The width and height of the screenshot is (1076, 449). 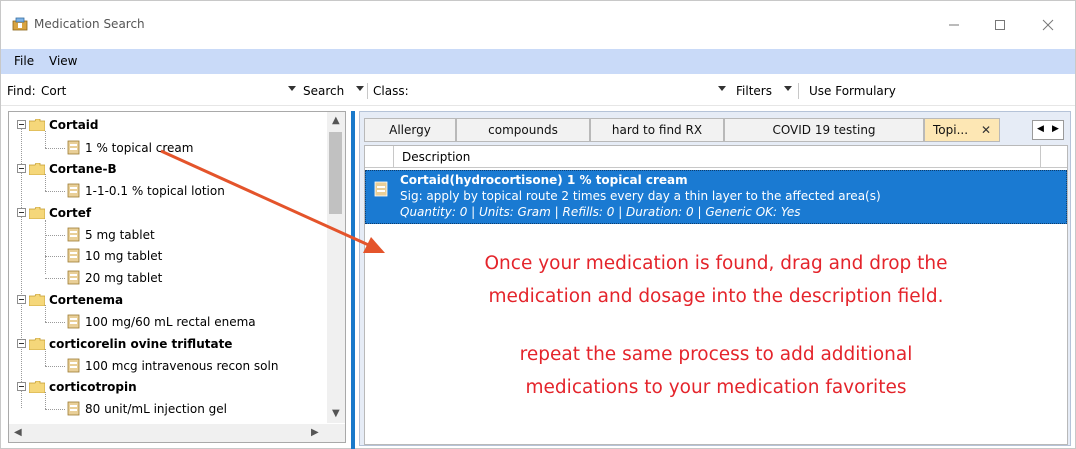 I want to click on find-label: Find:, so click(x=21, y=91).